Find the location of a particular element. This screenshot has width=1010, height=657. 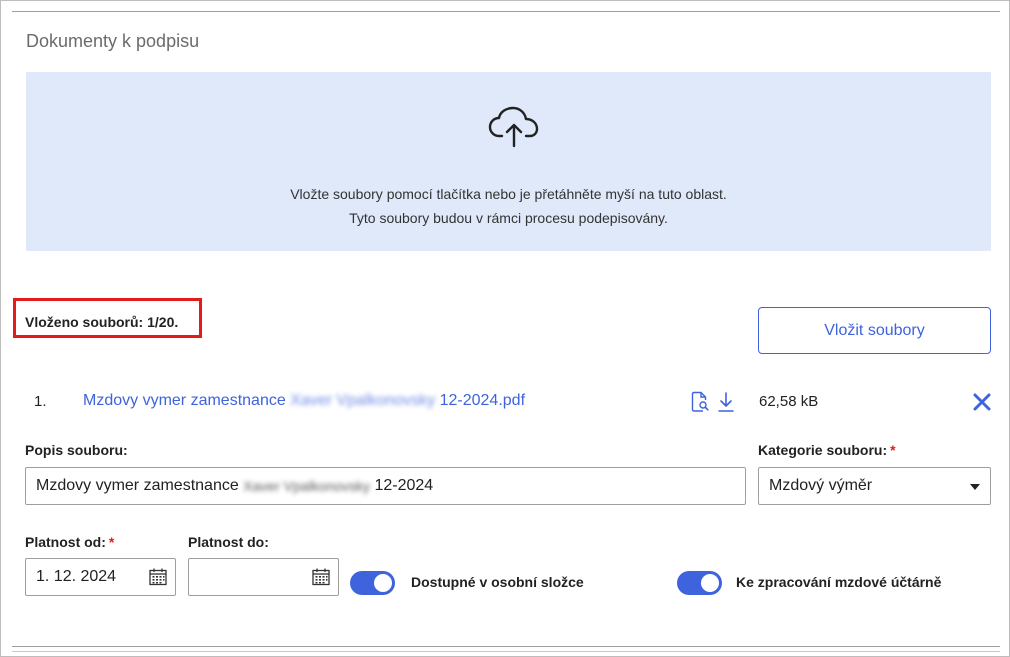

valid-from-date-input: 1. 12. 2024 is located at coordinates (100, 577).